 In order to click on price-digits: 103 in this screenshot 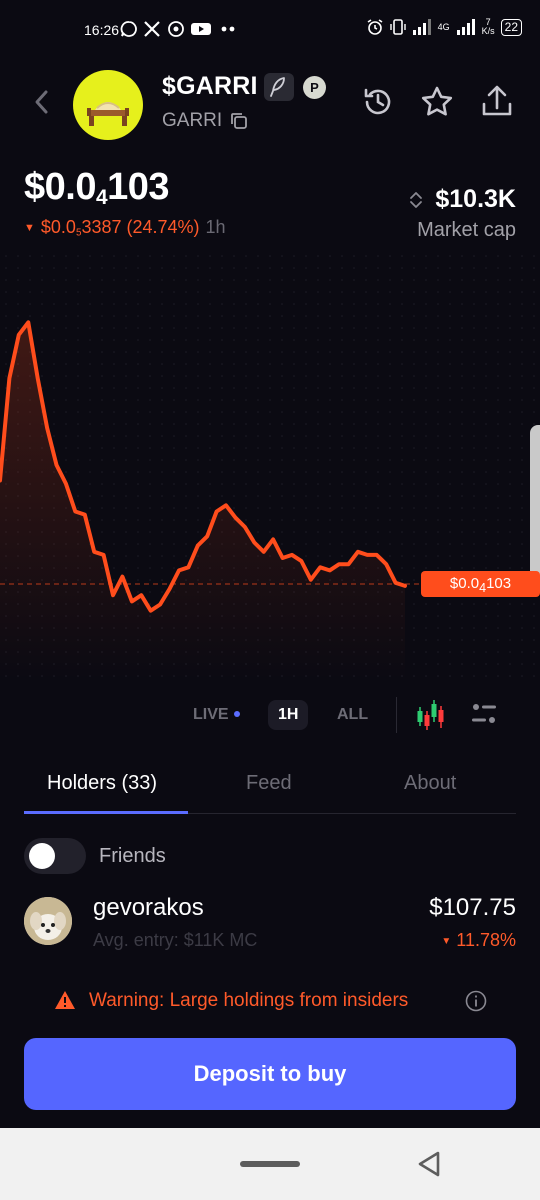, I will do `click(138, 187)`.